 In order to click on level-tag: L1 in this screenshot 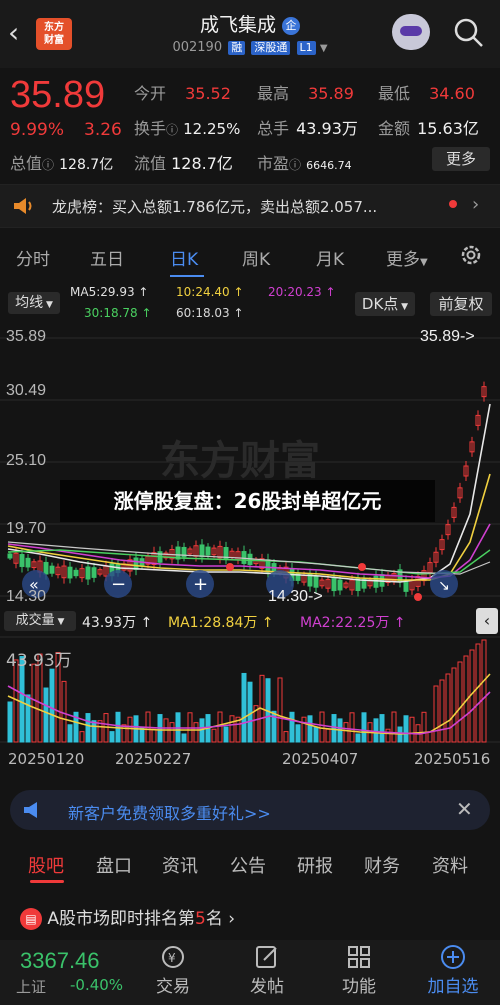, I will do `click(306, 48)`.